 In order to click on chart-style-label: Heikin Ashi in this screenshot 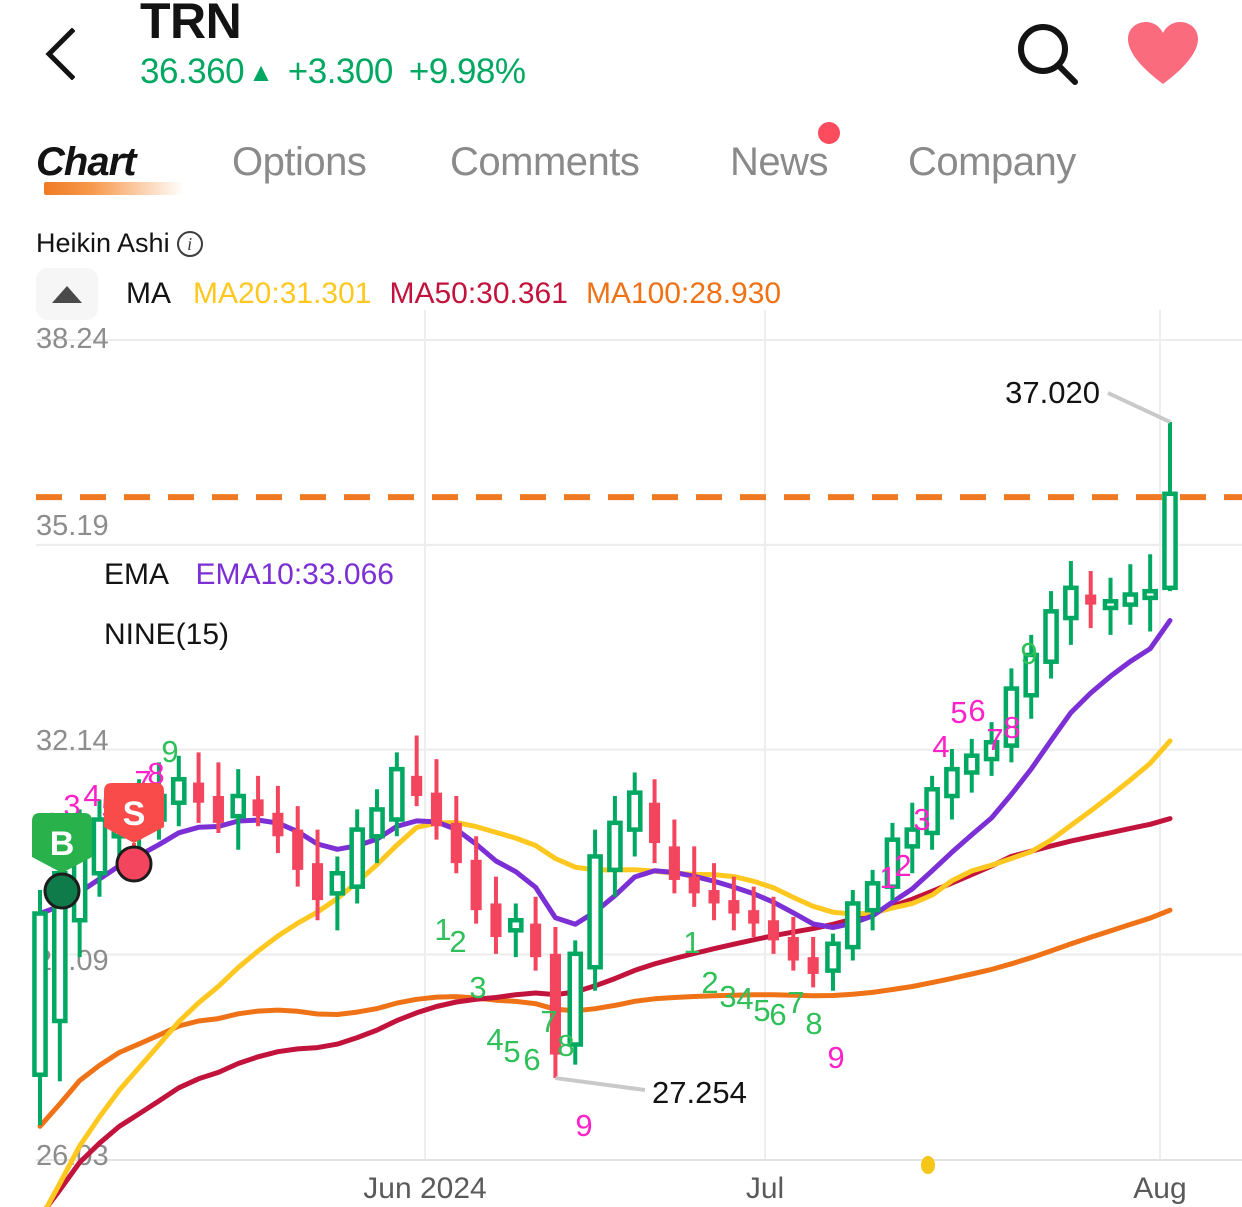, I will do `click(103, 243)`.